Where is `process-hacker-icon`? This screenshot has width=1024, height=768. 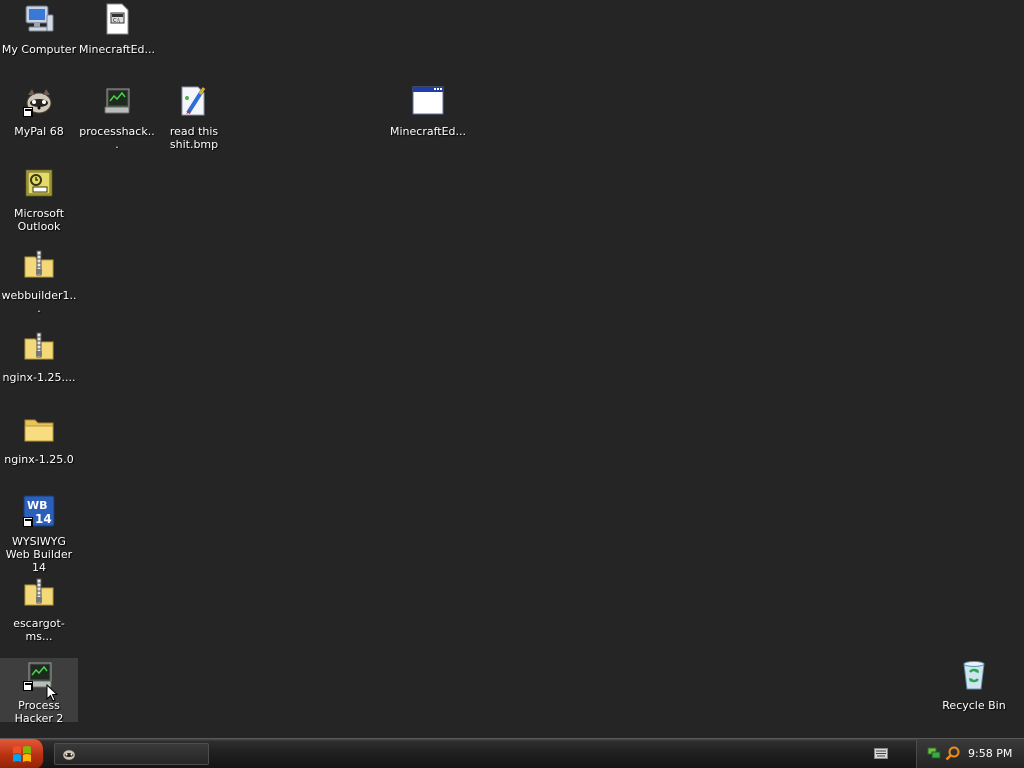 process-hacker-icon is located at coordinates (117, 101).